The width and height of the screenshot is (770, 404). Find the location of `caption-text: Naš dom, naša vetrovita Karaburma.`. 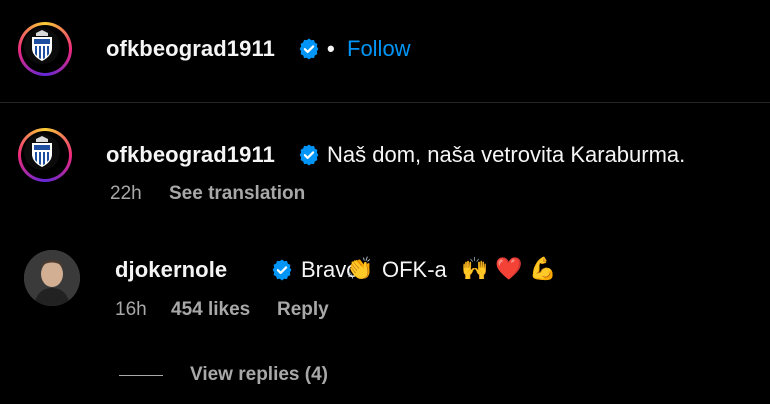

caption-text: Naš dom, naša vetrovita Karaburma. is located at coordinates (506, 154).